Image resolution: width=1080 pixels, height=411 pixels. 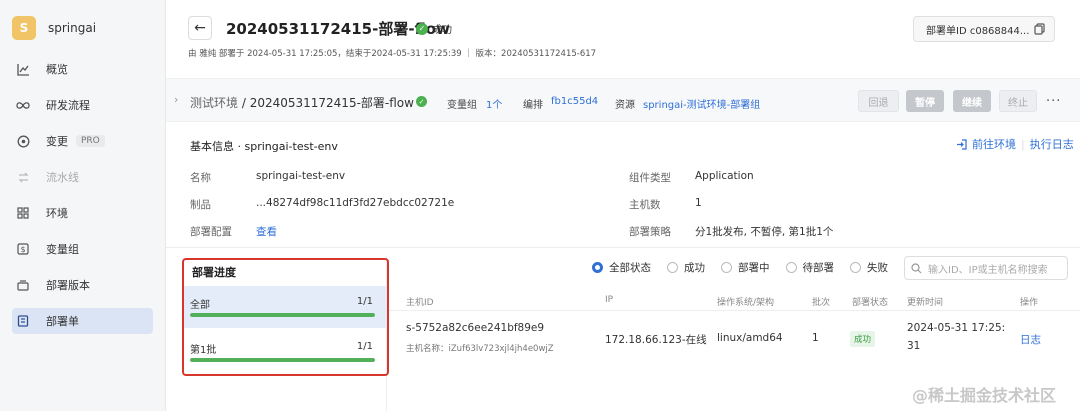 I want to click on table-header-divider, so click(x=734, y=310).